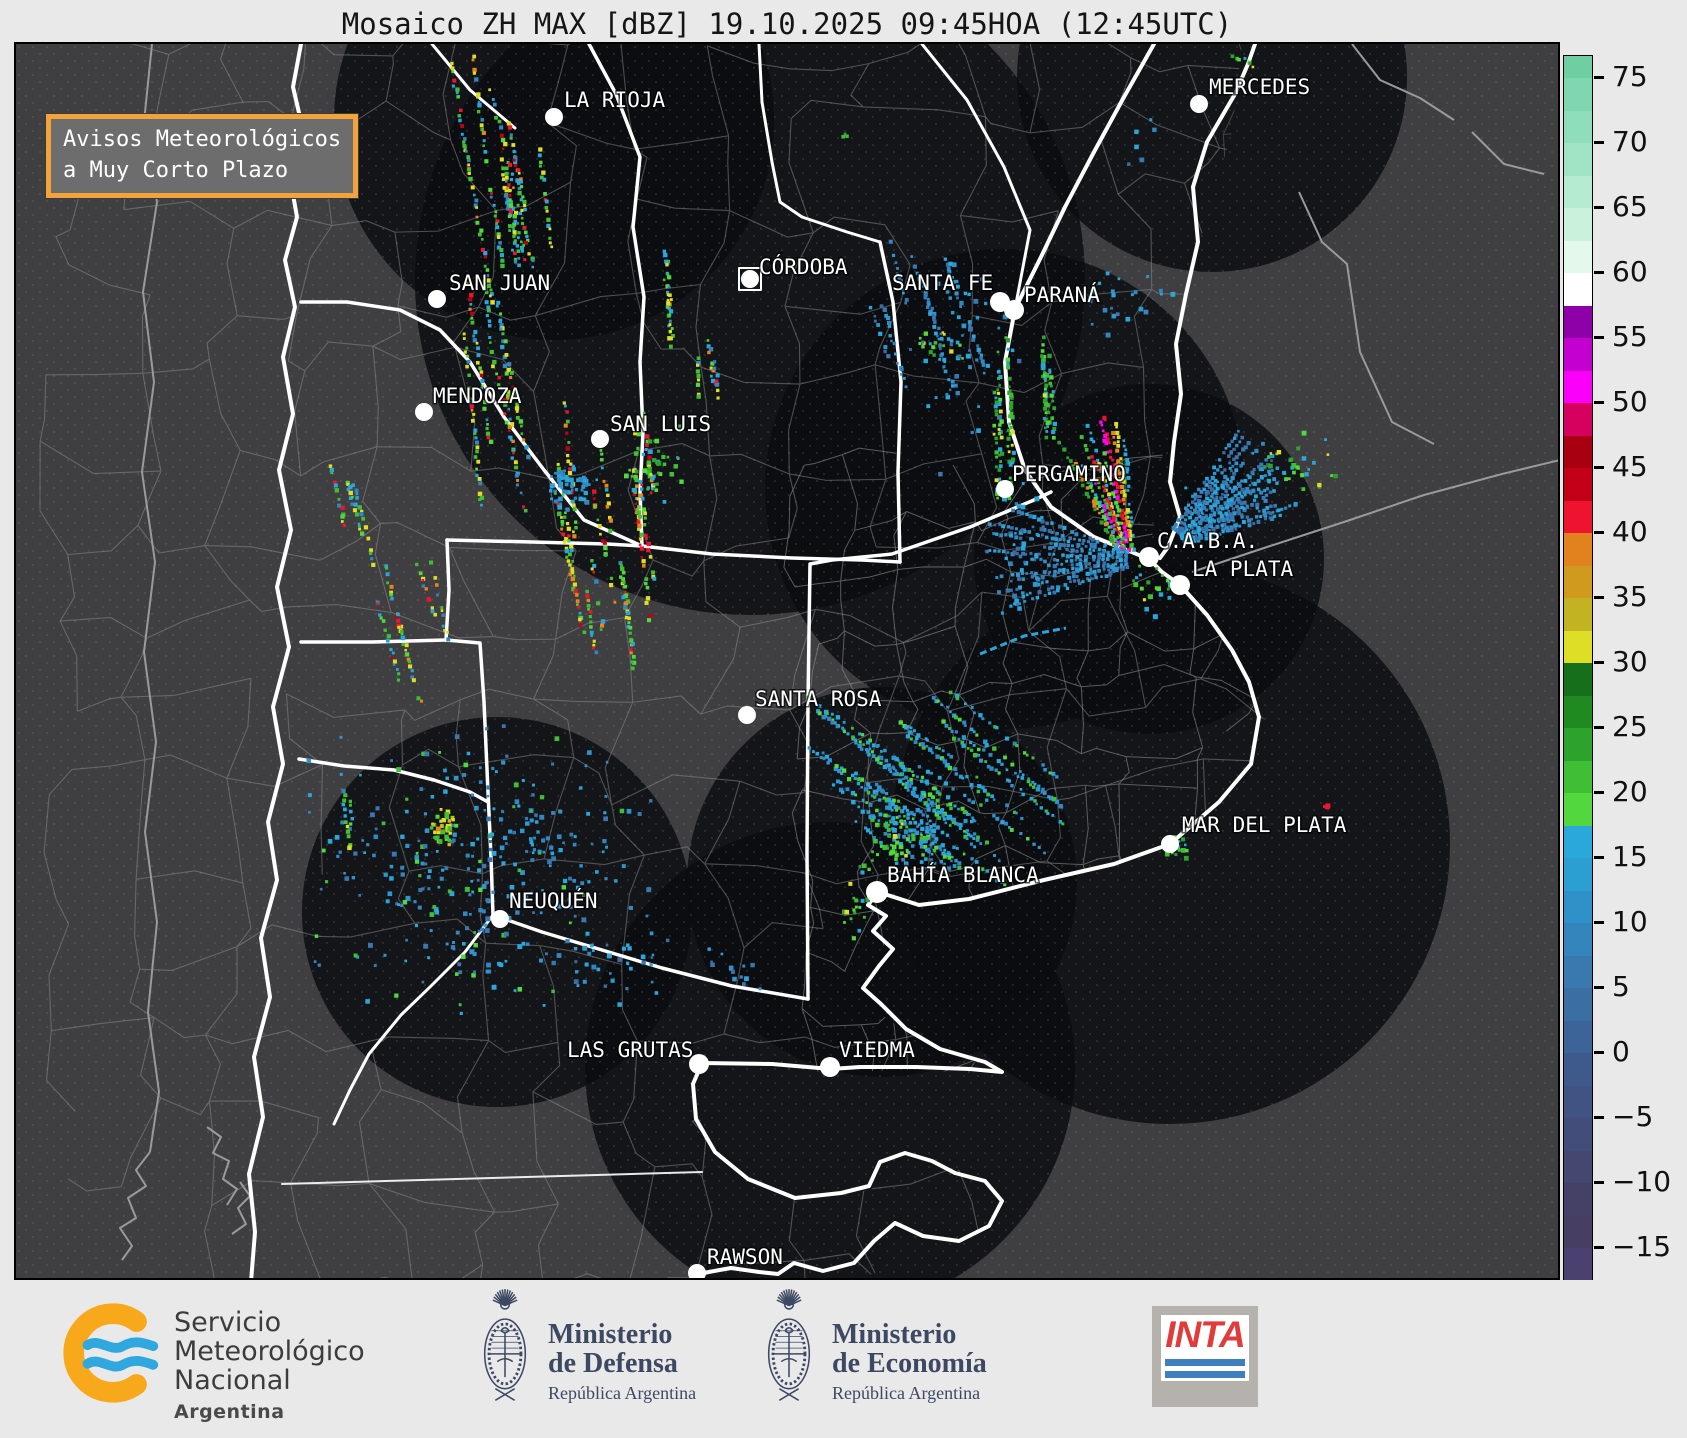  I want to click on colorbar-tick-label: 30, so click(1630, 661).